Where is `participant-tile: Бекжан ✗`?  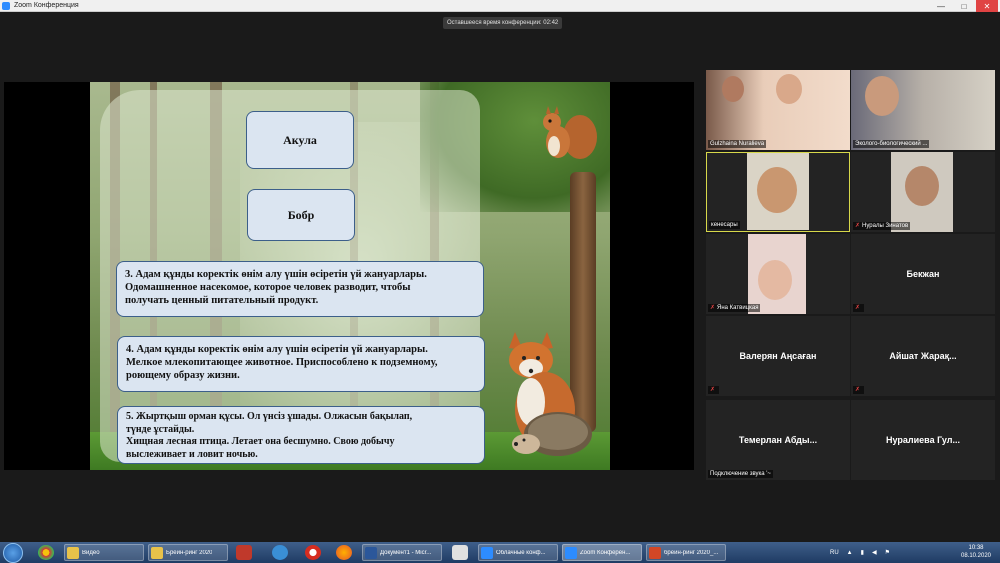 participant-tile: Бекжан ✗ is located at coordinates (923, 274).